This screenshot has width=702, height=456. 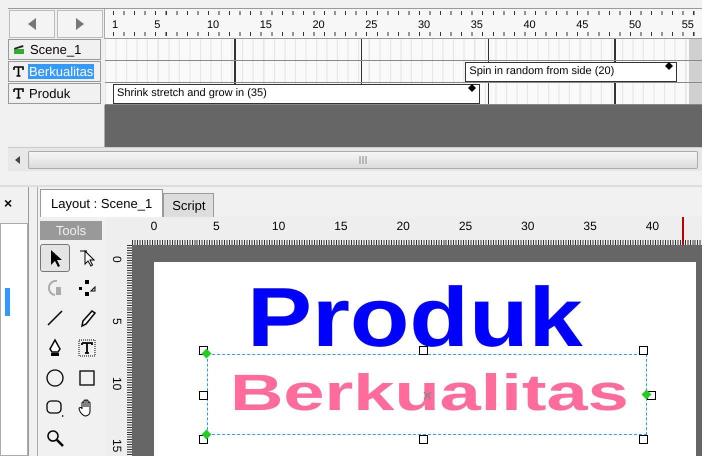 What do you see at coordinates (102, 203) in the screenshot?
I see `tab: Layout : Scene_1` at bounding box center [102, 203].